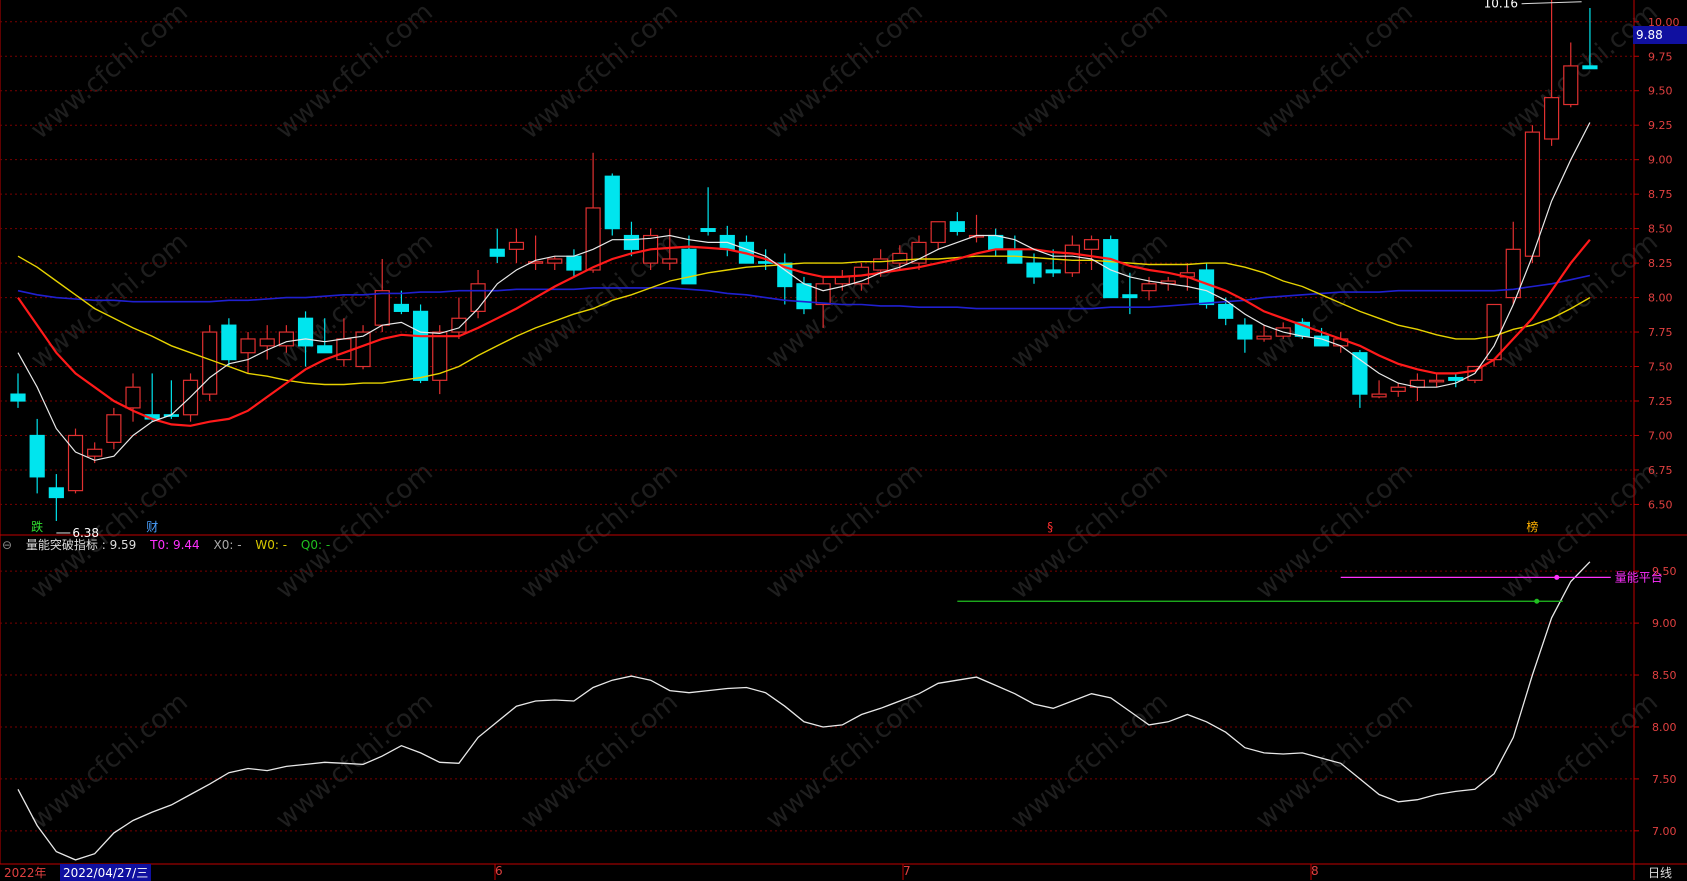 The image size is (1687, 881). I want to click on current-price-tag: 9.88, so click(1660, 35).